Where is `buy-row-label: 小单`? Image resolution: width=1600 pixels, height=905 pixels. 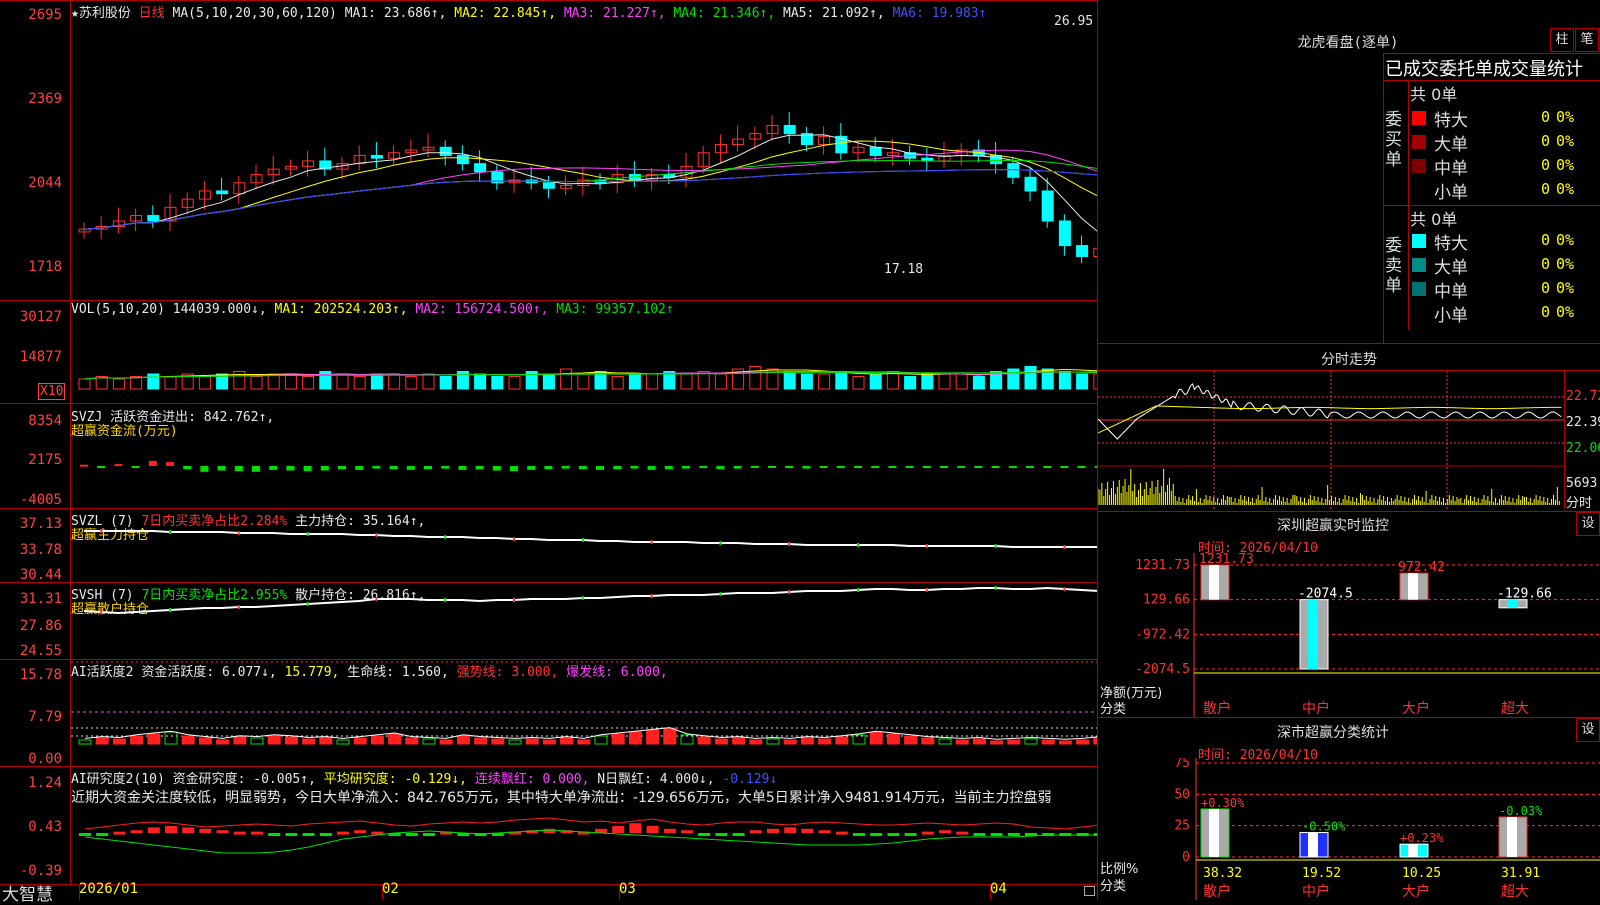
buy-row-label: 小单 is located at coordinates (1451, 193).